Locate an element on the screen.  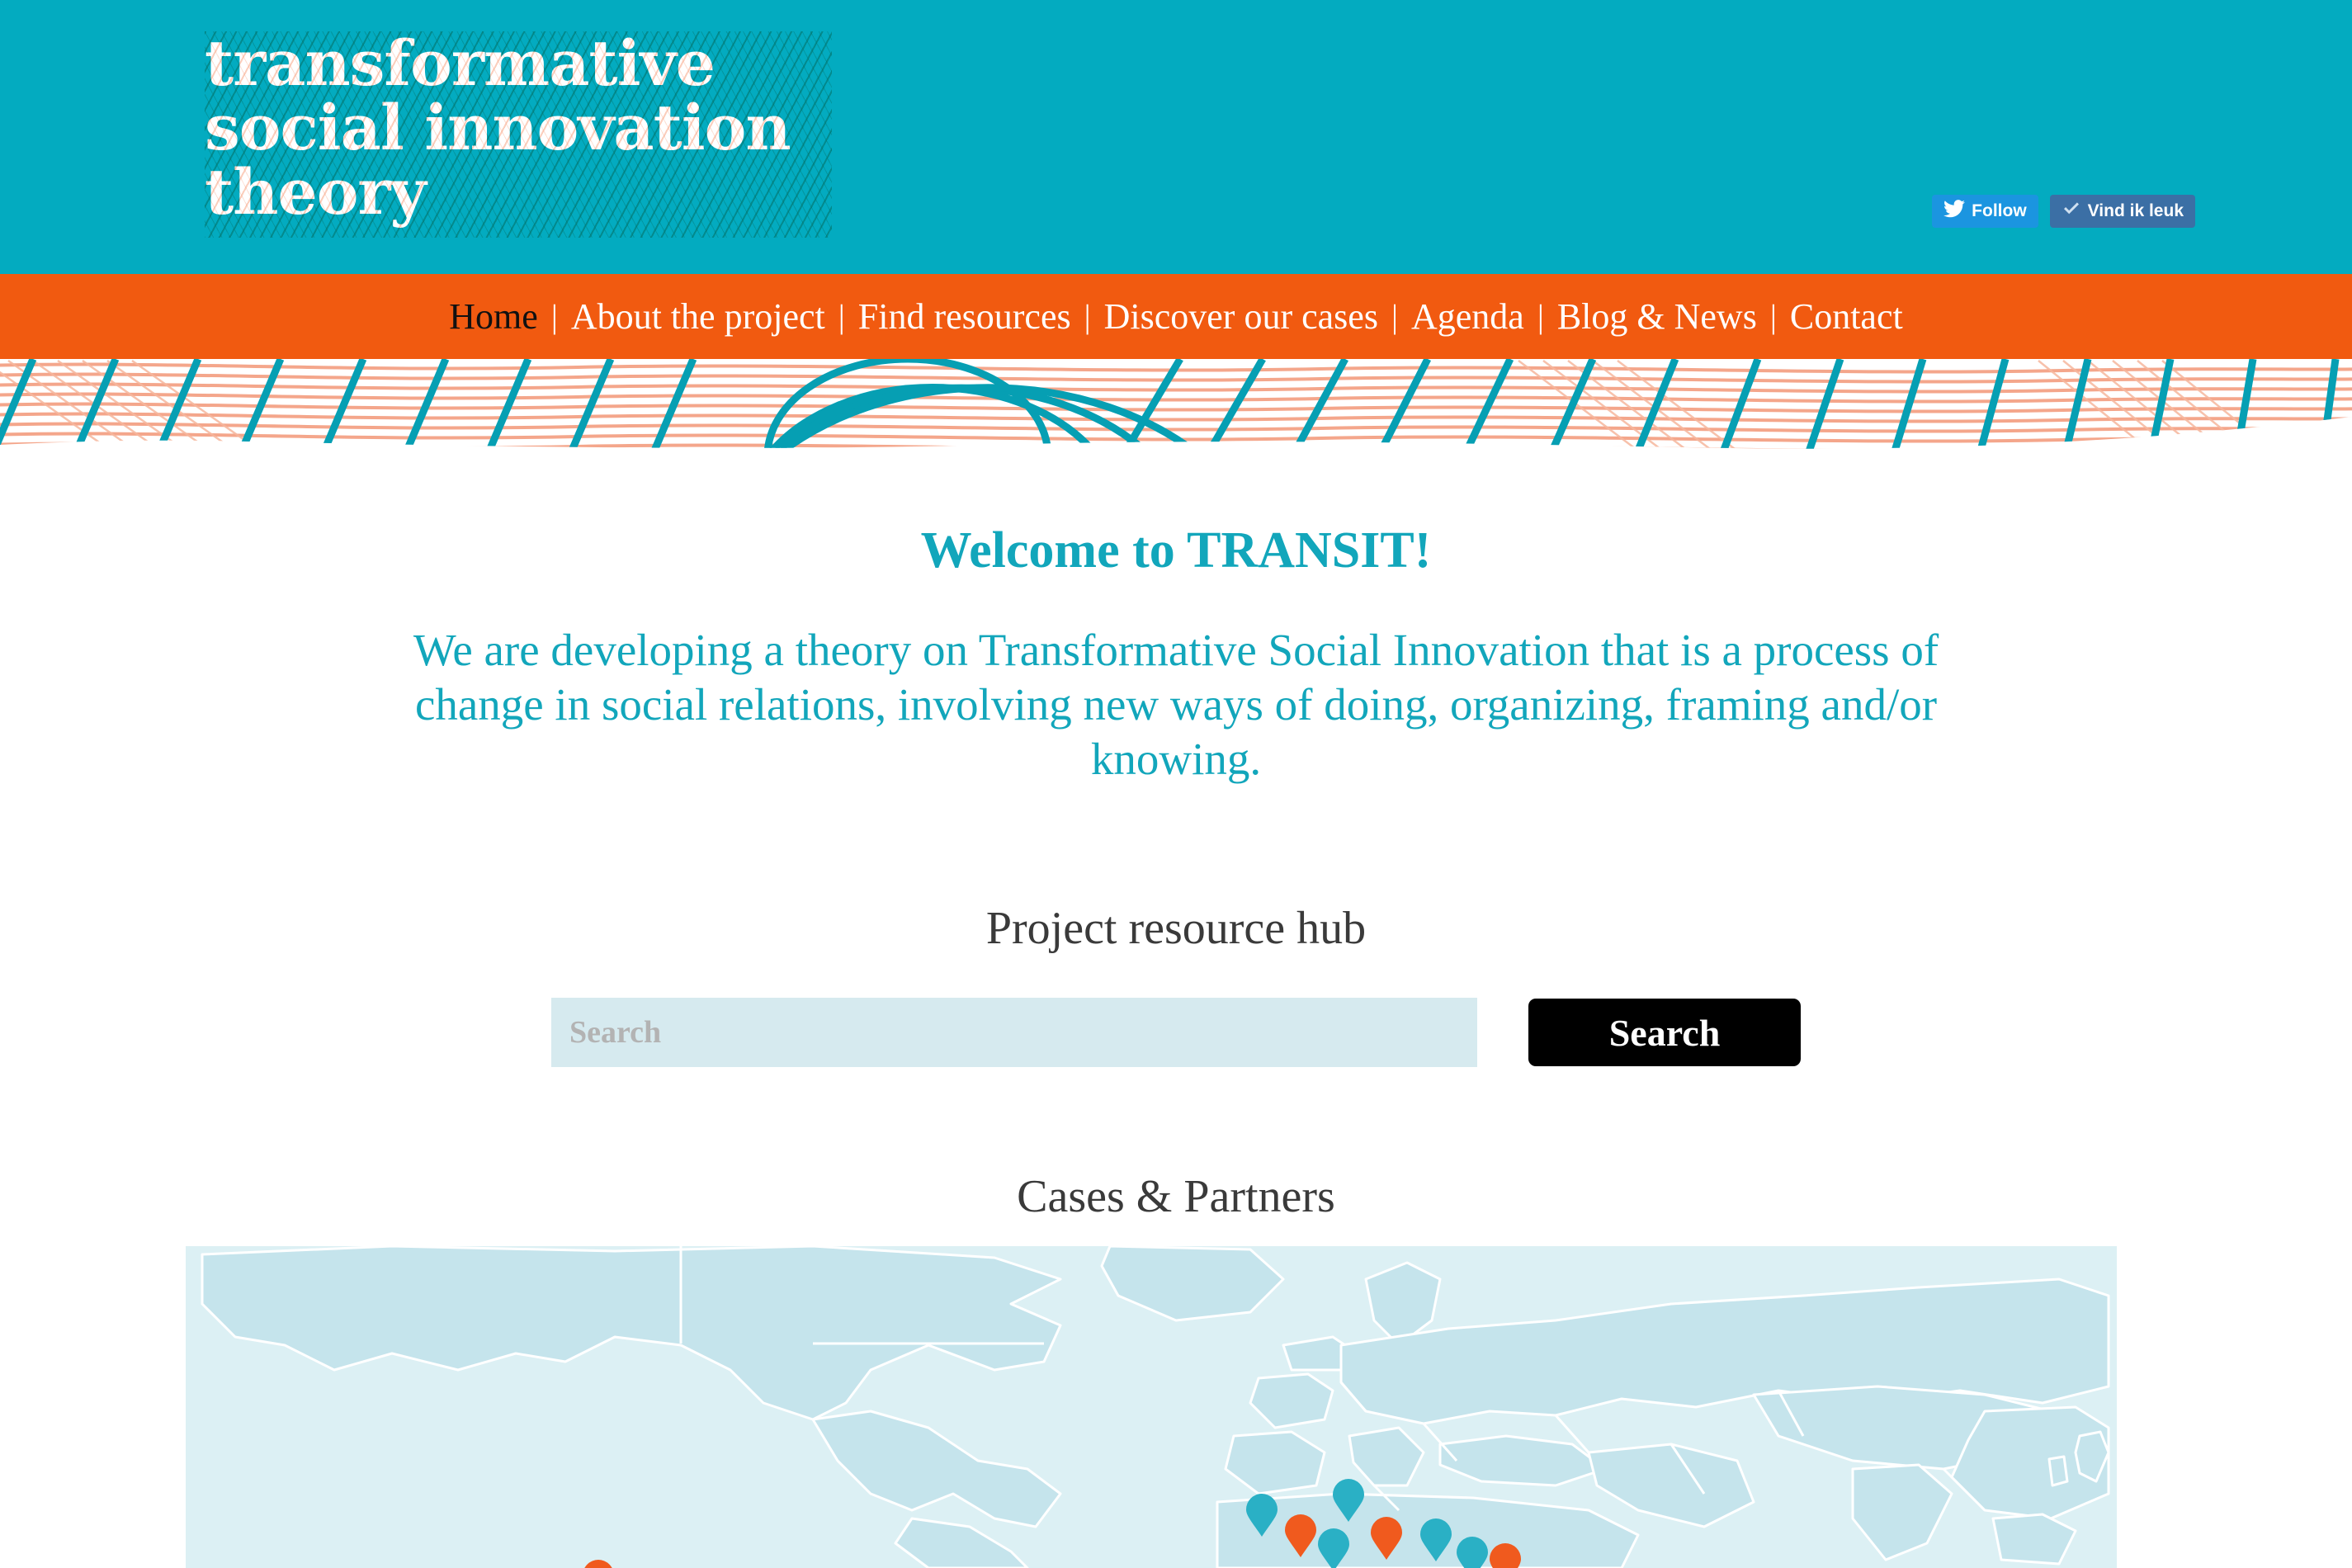
twitter-follow-label: Follow is located at coordinates (1999, 210).